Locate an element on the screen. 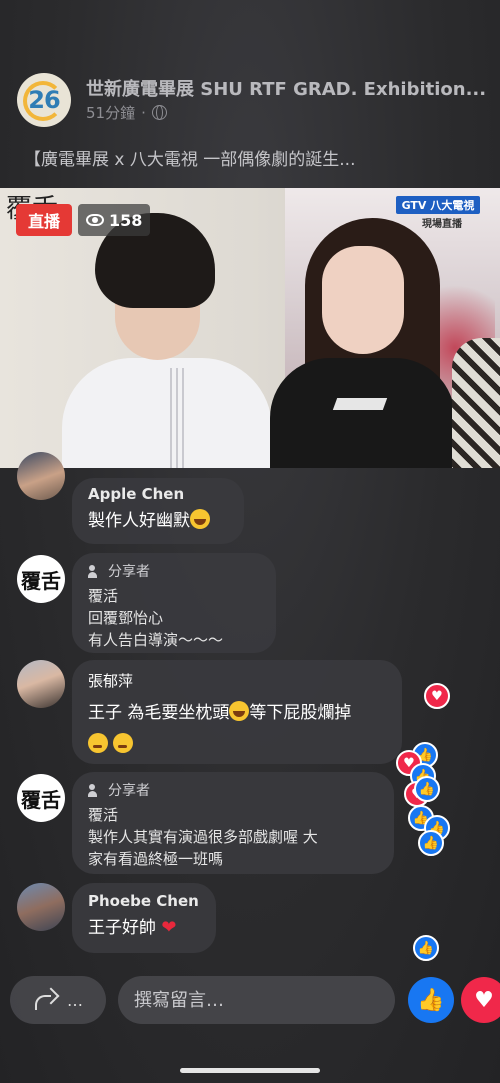  avatar-ring-decoration is located at coordinates (43, 101).